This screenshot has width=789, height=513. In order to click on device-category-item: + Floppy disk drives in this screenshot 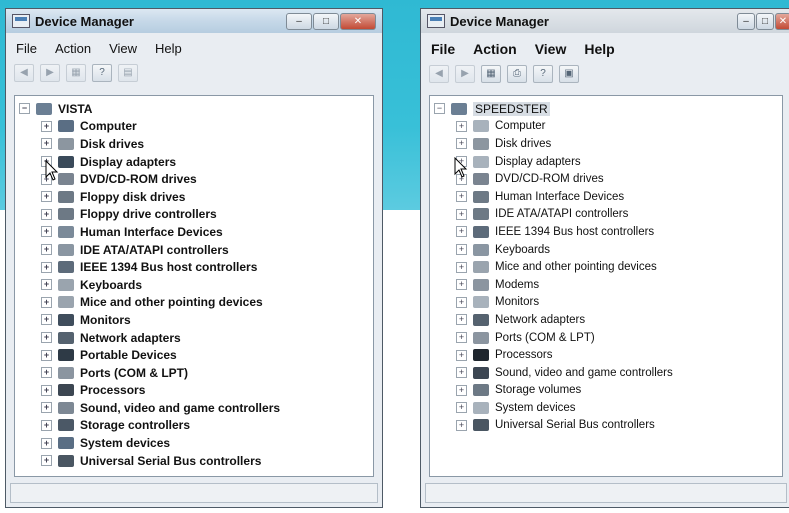, I will do `click(196, 197)`.